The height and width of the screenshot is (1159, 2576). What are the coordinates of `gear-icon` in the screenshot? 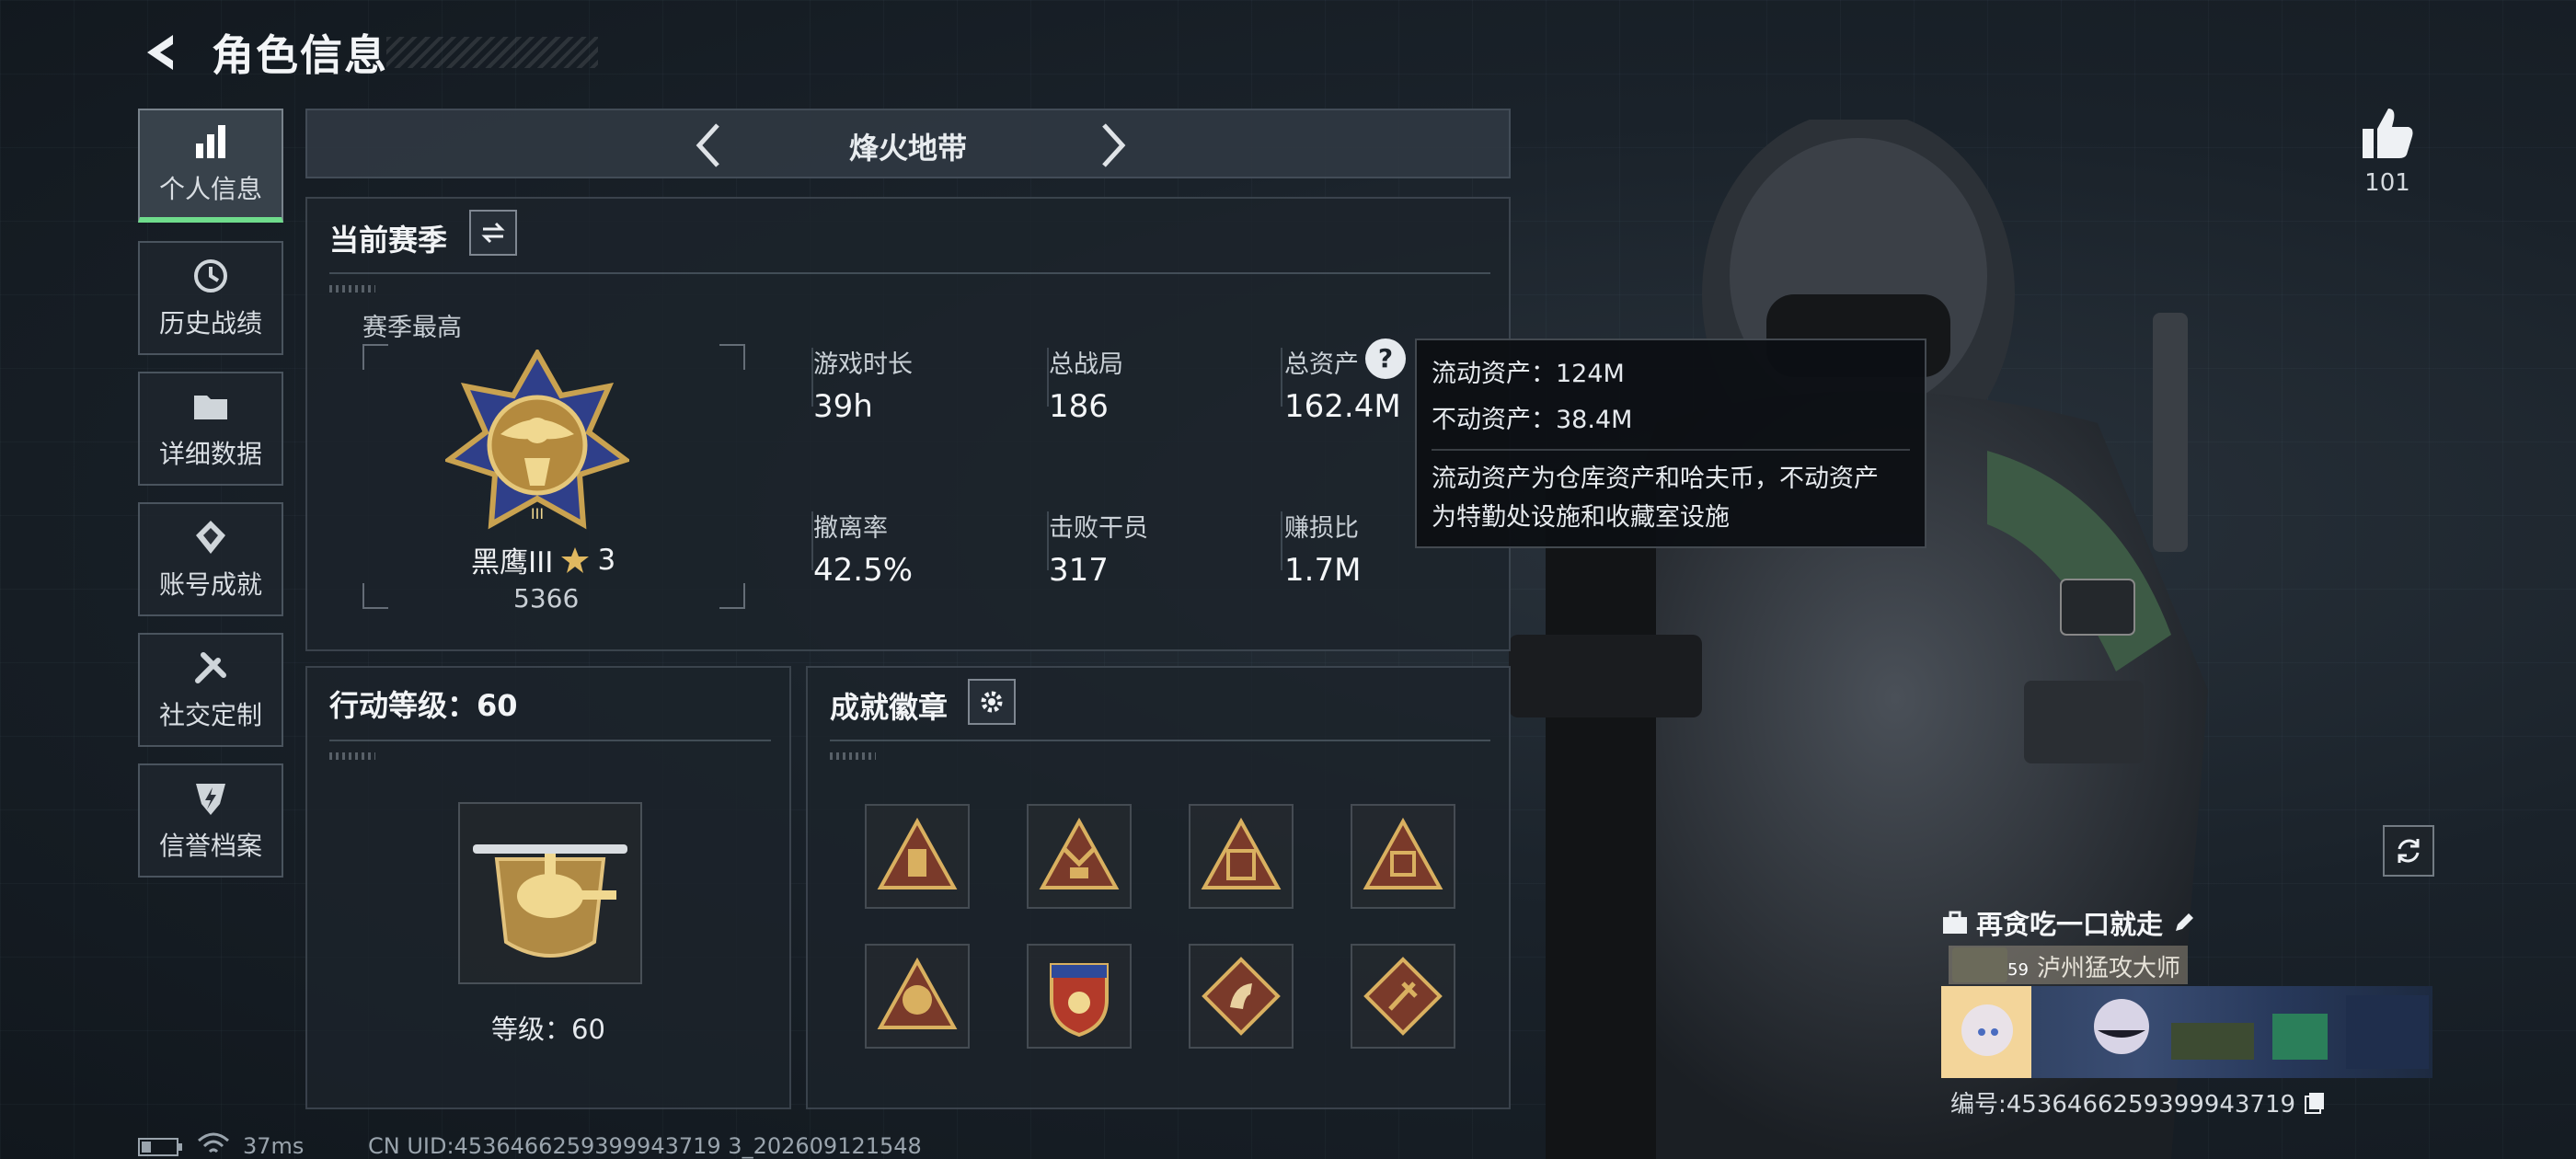 It's located at (992, 702).